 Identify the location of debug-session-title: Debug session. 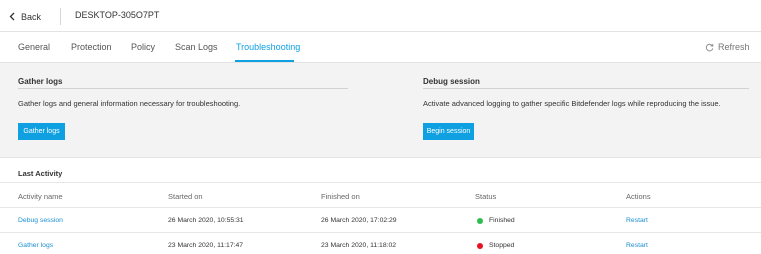
(451, 81).